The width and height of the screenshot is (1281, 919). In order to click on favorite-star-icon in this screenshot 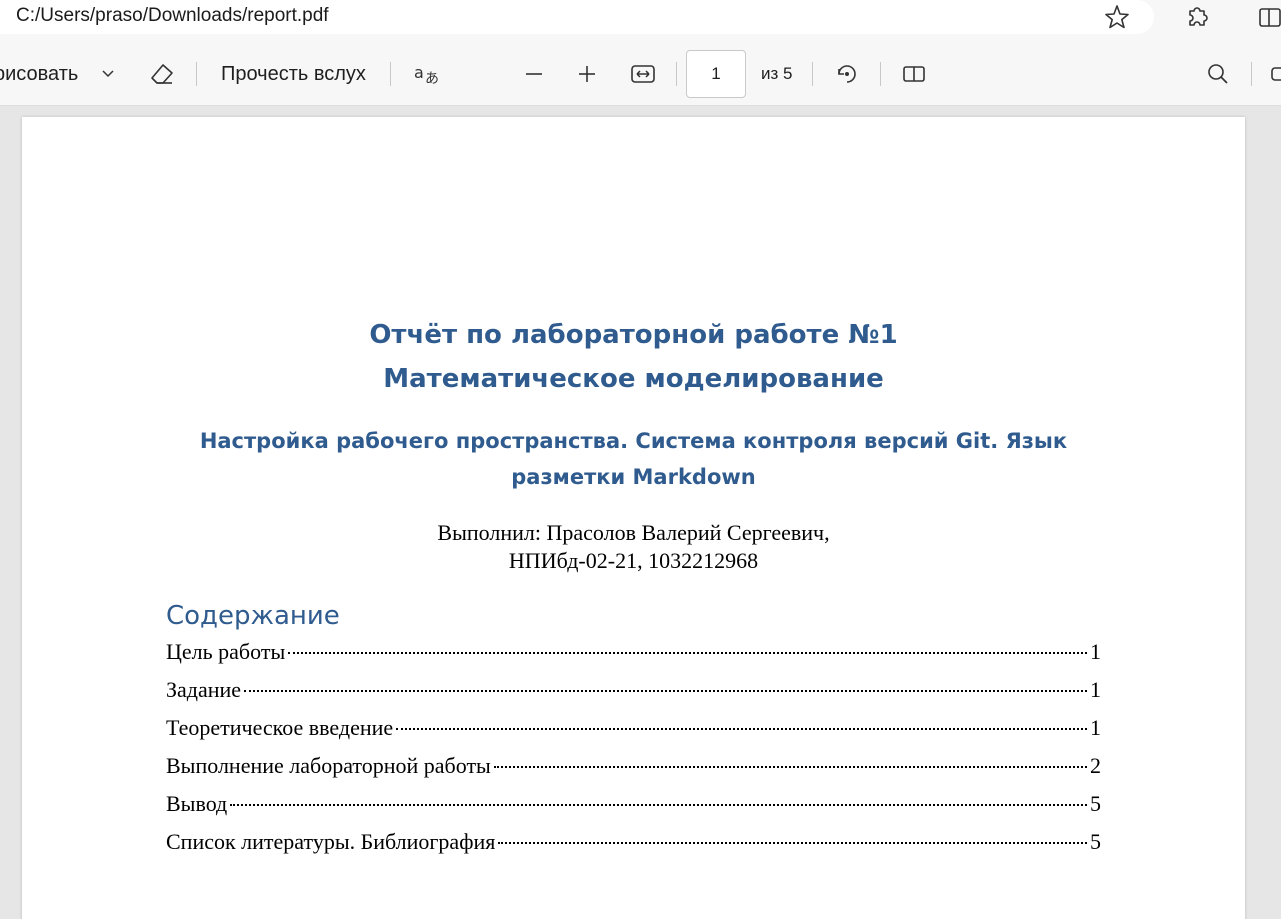, I will do `click(1117, 17)`.